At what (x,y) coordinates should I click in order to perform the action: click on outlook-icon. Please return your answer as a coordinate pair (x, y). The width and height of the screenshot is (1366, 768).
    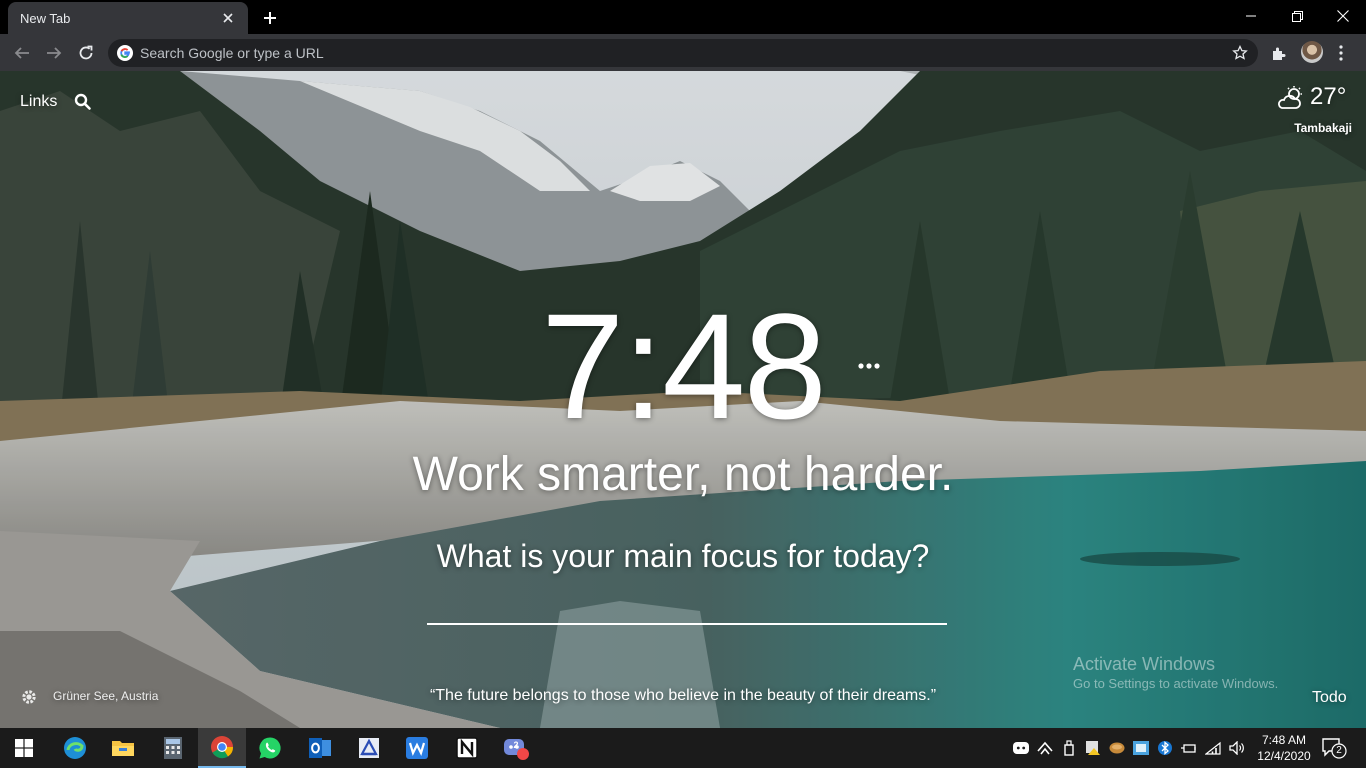
    Looking at the image, I should click on (320, 748).